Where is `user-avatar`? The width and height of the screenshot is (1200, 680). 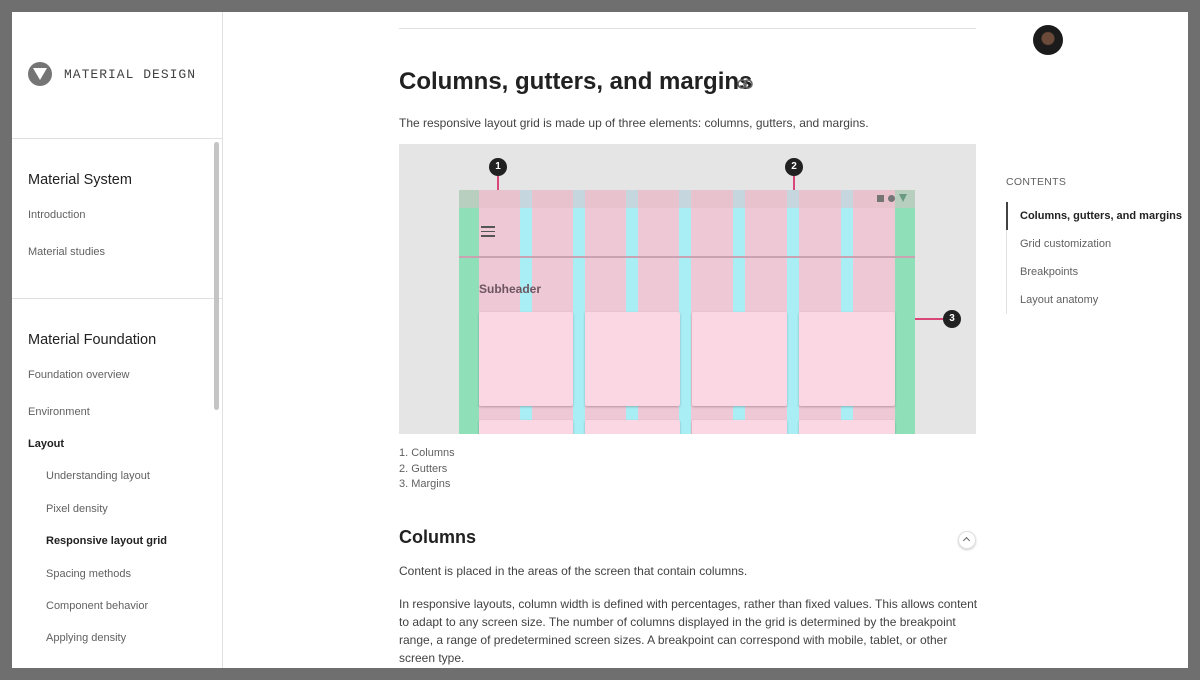
user-avatar is located at coordinates (1048, 40).